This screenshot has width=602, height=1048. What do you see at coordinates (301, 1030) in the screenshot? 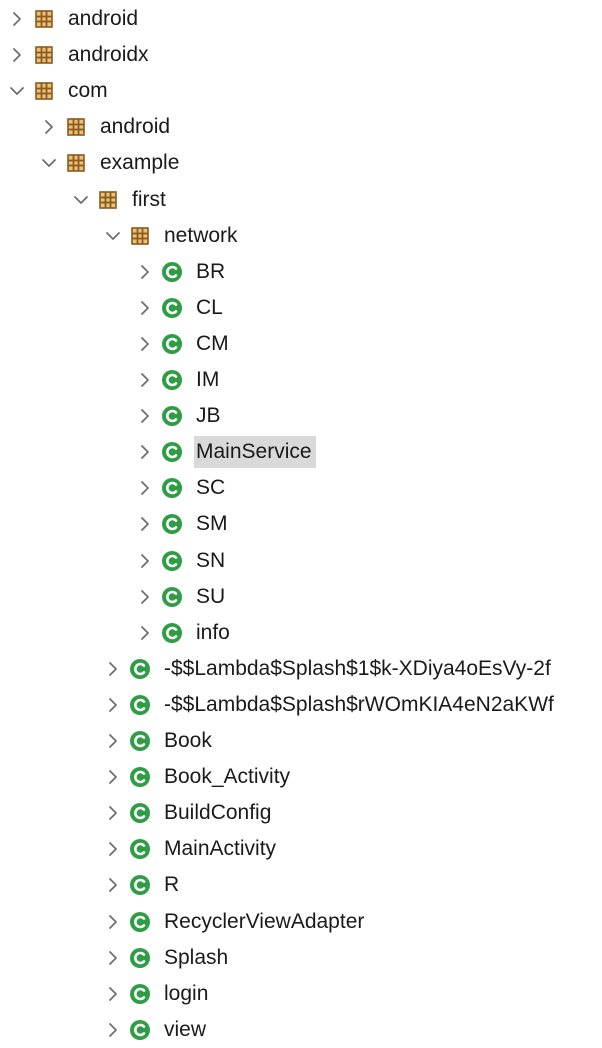
I see `tree-row: view` at bounding box center [301, 1030].